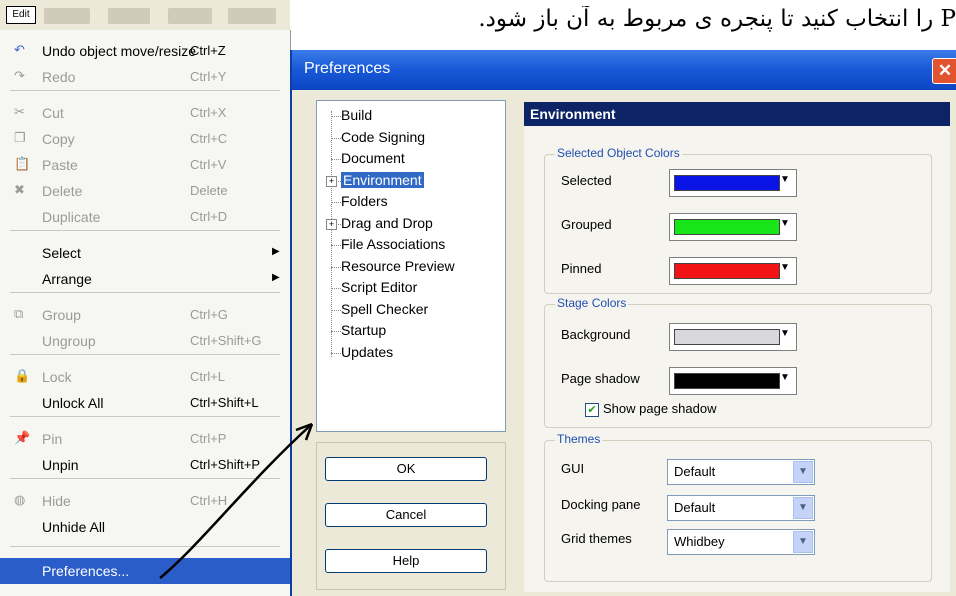  Describe the element at coordinates (398, 266) in the screenshot. I see `tree-node-resource-preview: Resource Preview` at that location.